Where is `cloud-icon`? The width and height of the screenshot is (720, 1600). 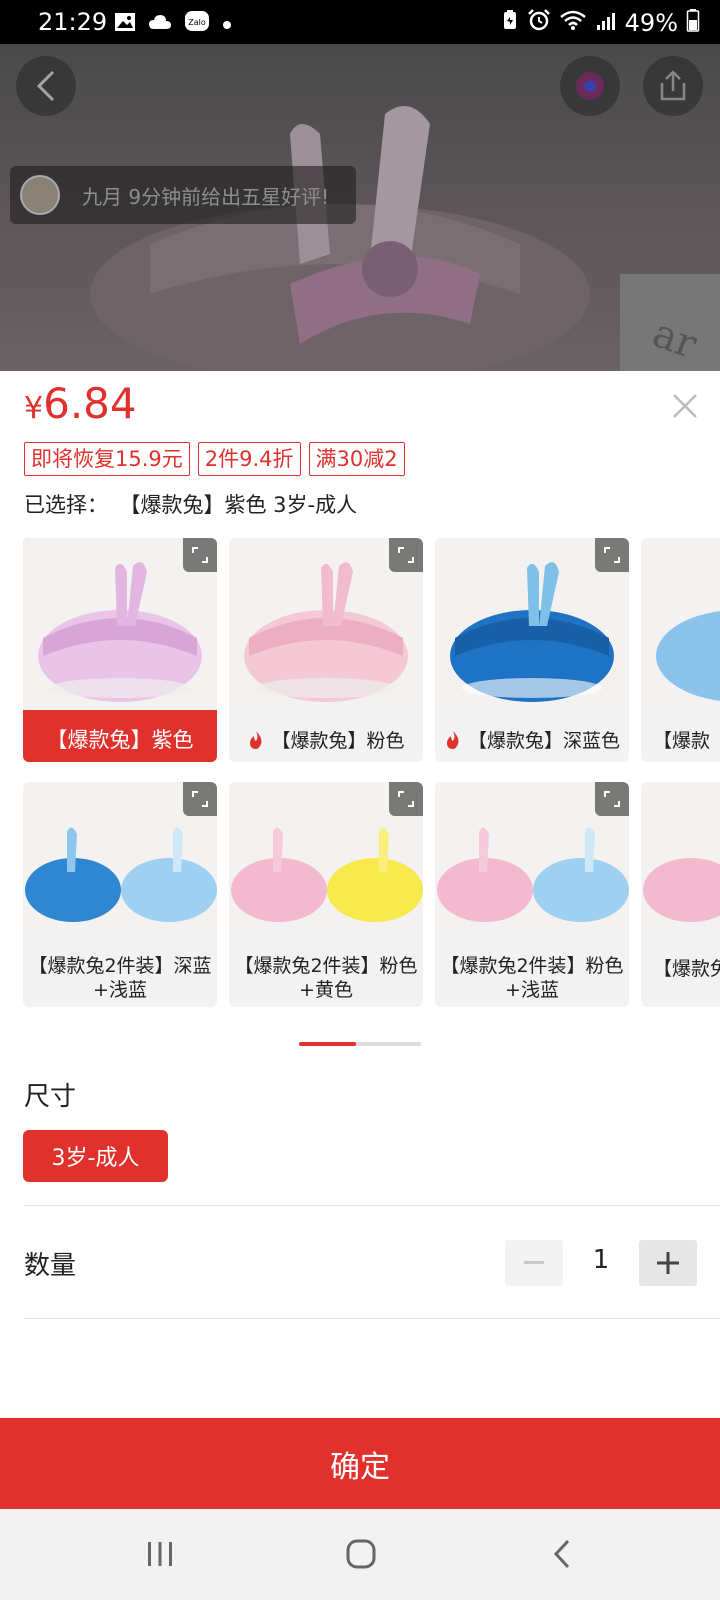
cloud-icon is located at coordinates (160, 24).